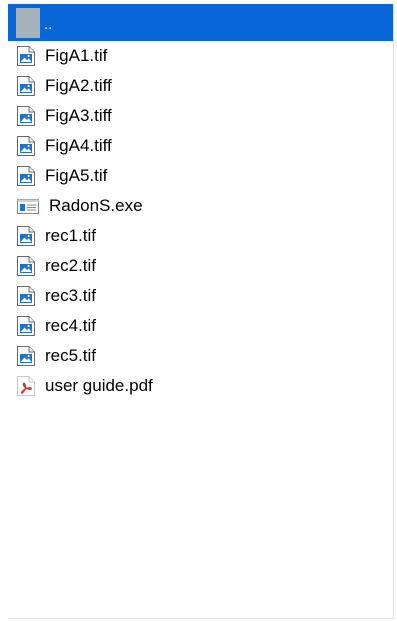 The width and height of the screenshot is (397, 621). Describe the element at coordinates (71, 355) in the screenshot. I see `list-item-label: rec5.tif` at that location.